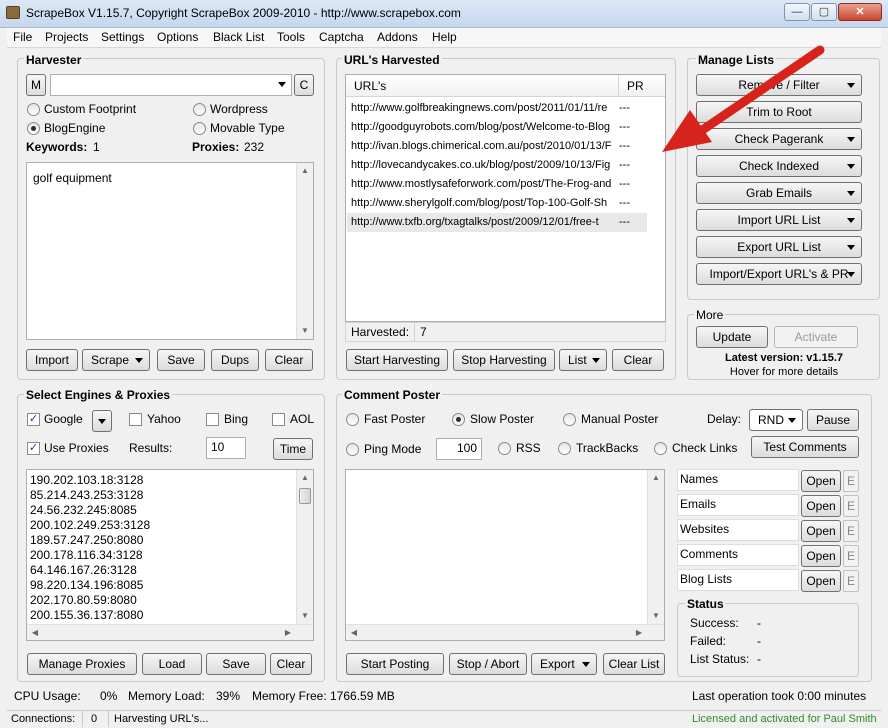  What do you see at coordinates (851, 531) in the screenshot?
I see `edit-websites-button: E` at bounding box center [851, 531].